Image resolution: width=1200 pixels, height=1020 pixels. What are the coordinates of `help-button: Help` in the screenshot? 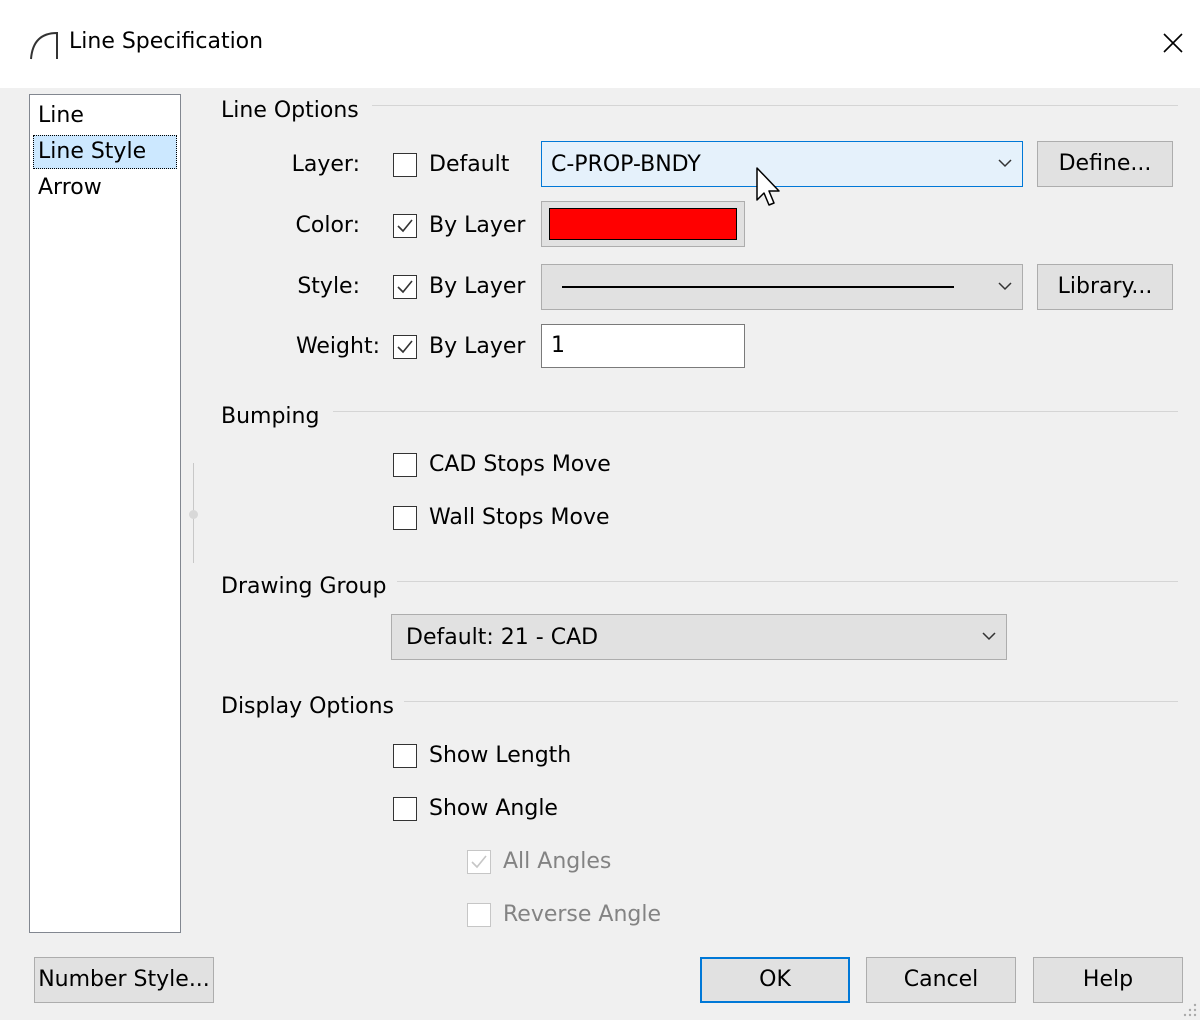 It's located at (1108, 980).